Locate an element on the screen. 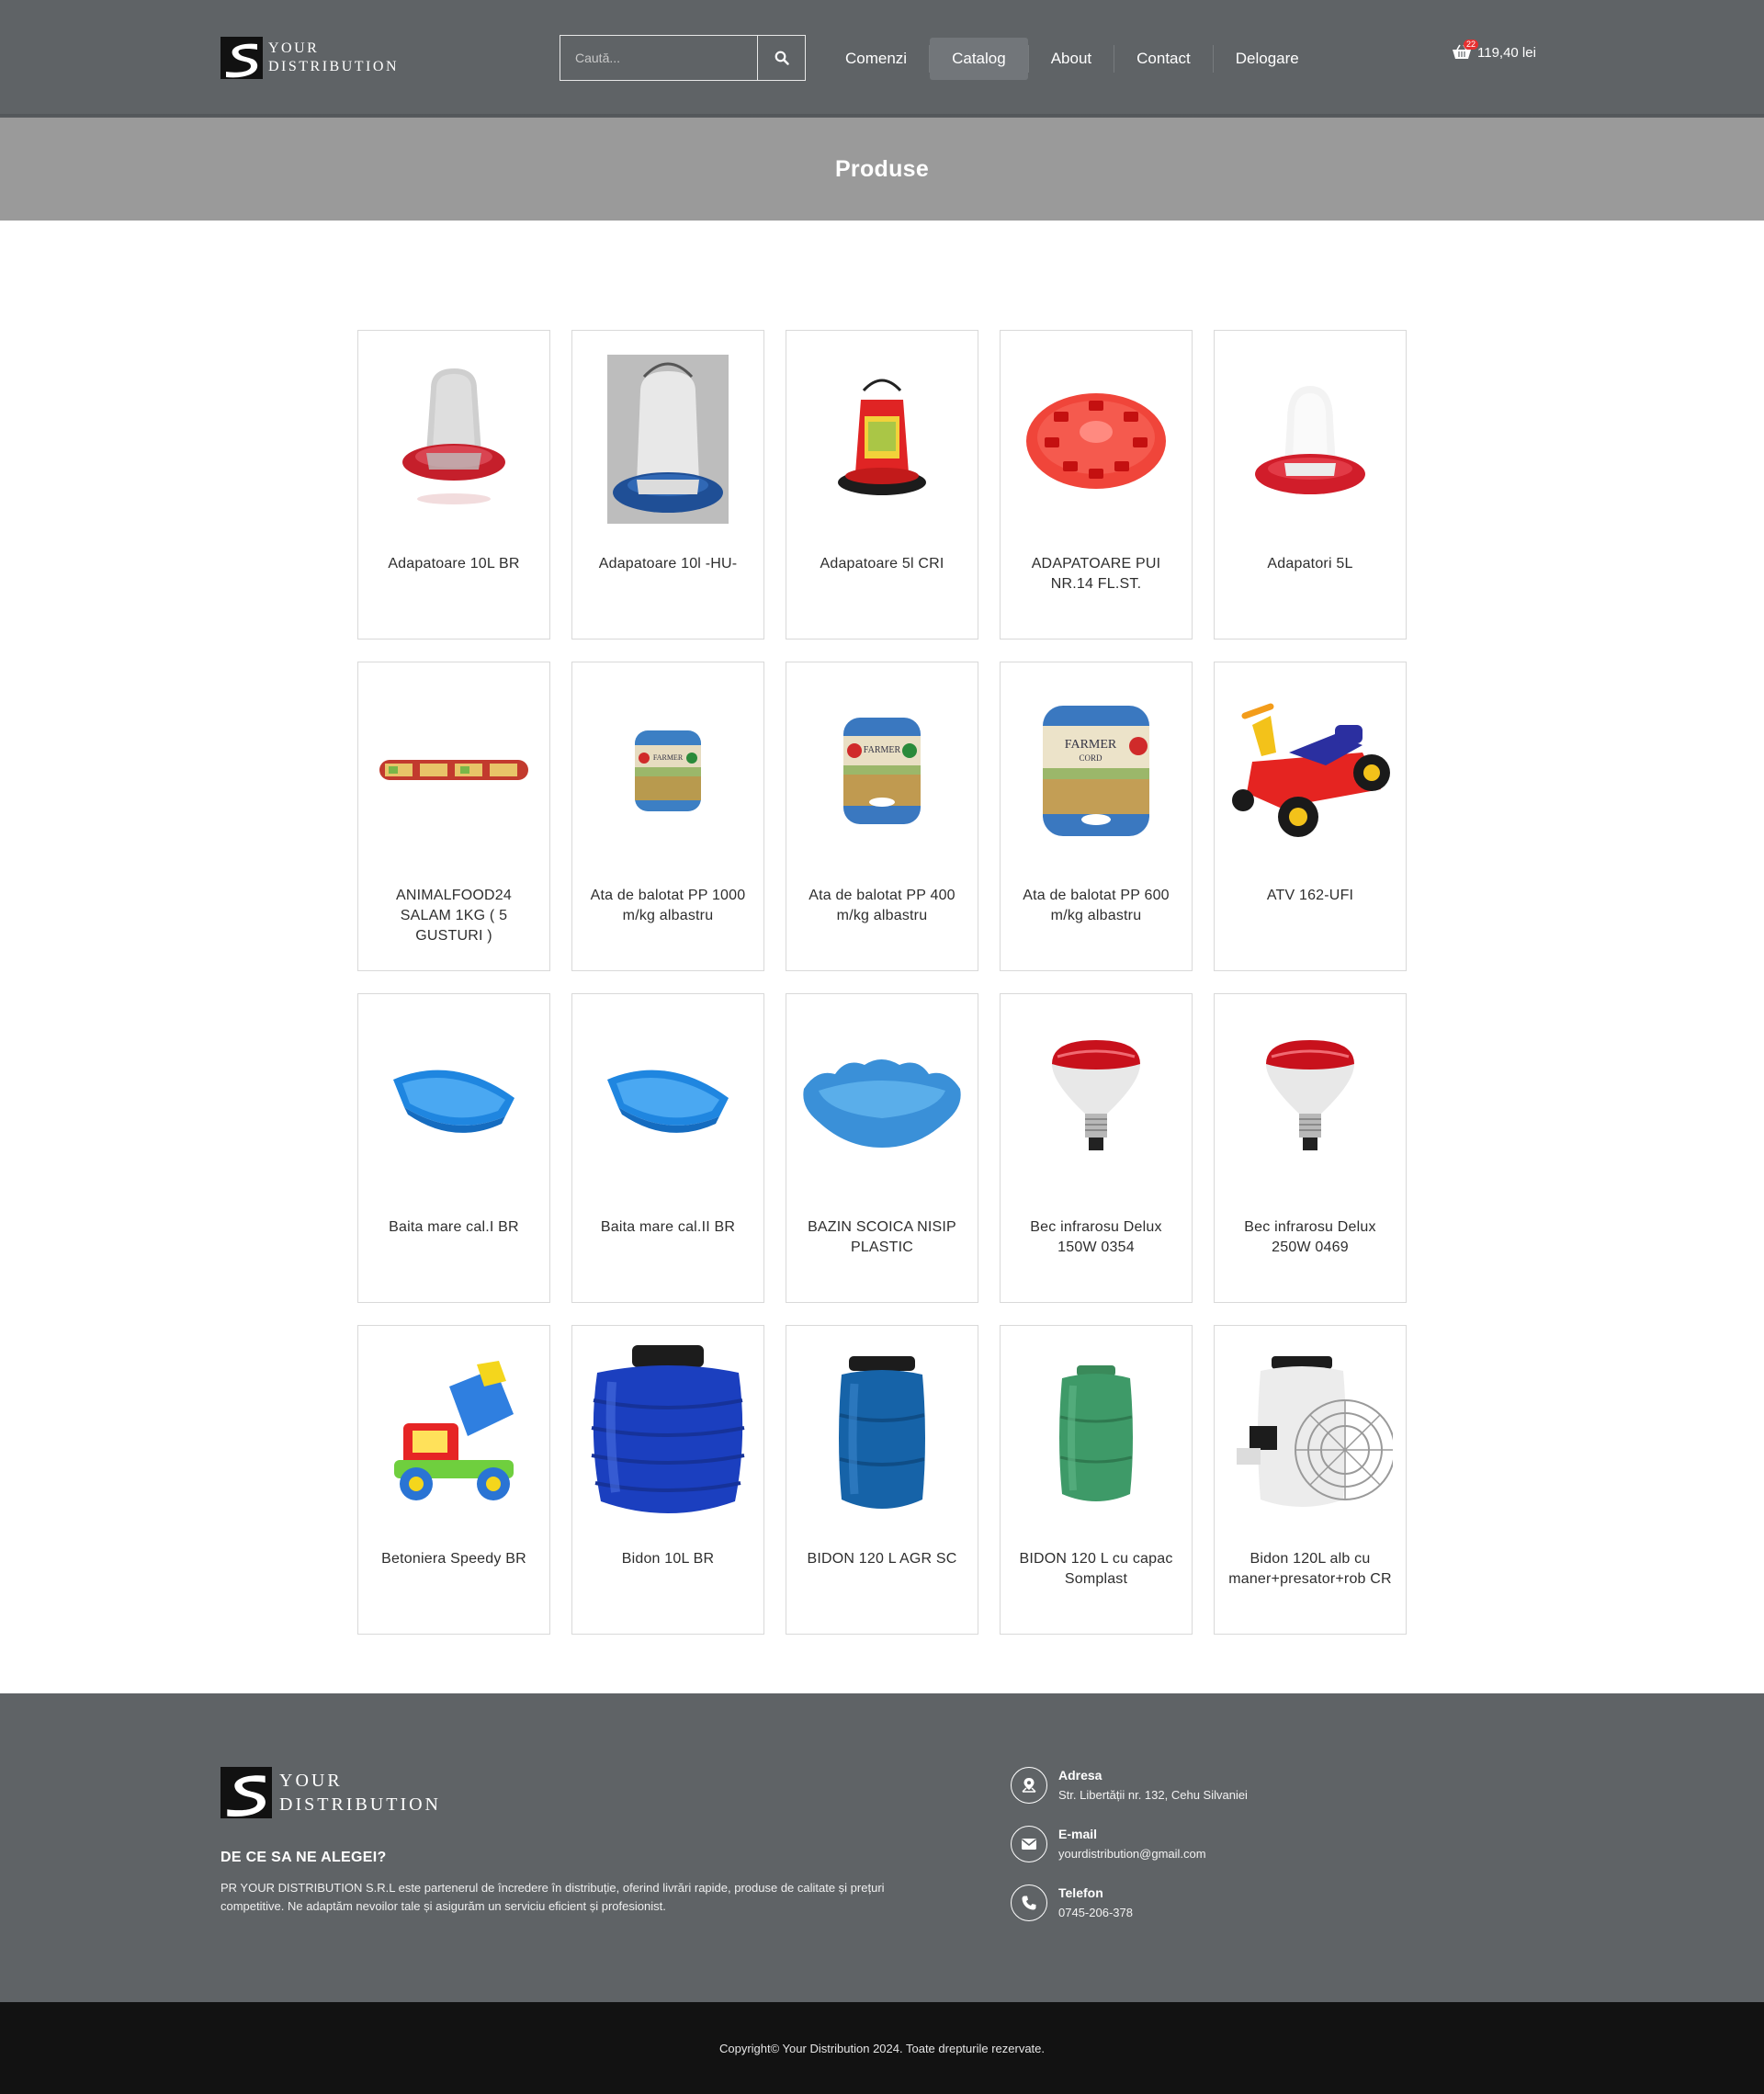 This screenshot has height=2094, width=1764. product-card: Adapatoare 10L BR is located at coordinates (453, 485).